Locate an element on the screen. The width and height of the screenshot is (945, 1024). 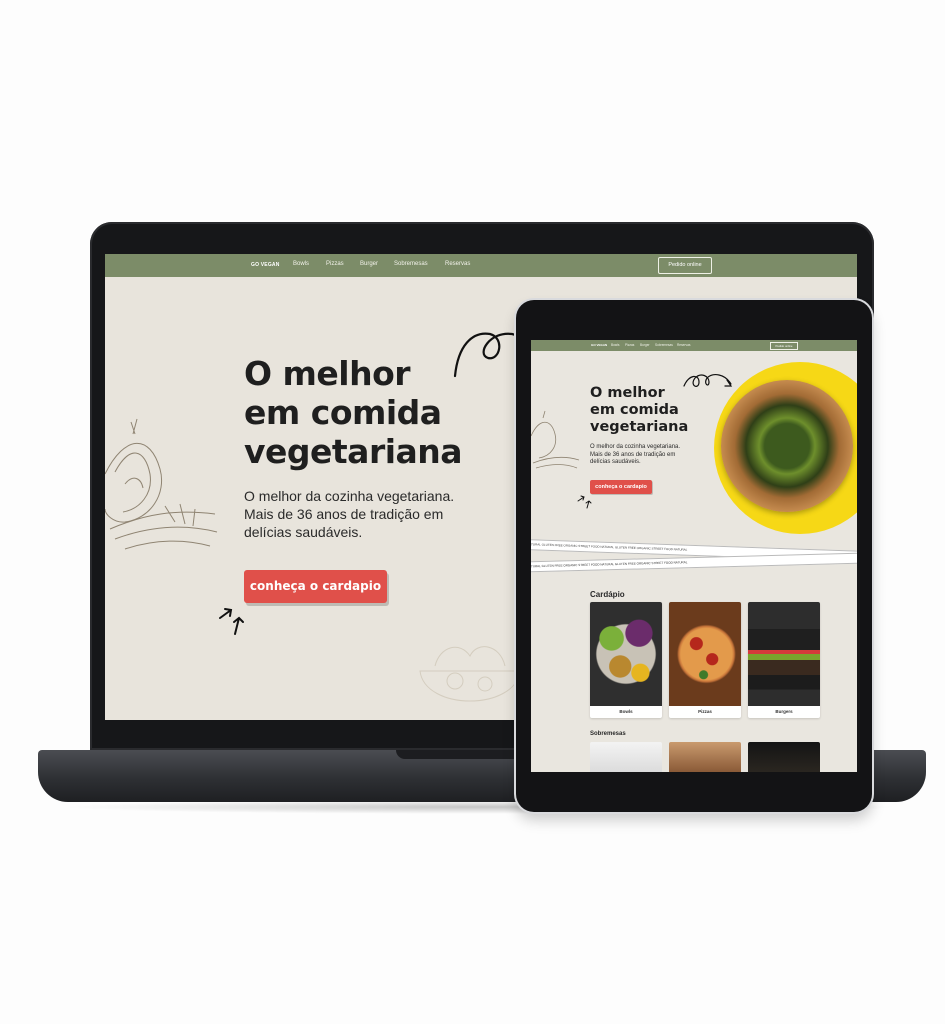
hero-title: O melhor em comida vegetariana is located at coordinates (394, 412).